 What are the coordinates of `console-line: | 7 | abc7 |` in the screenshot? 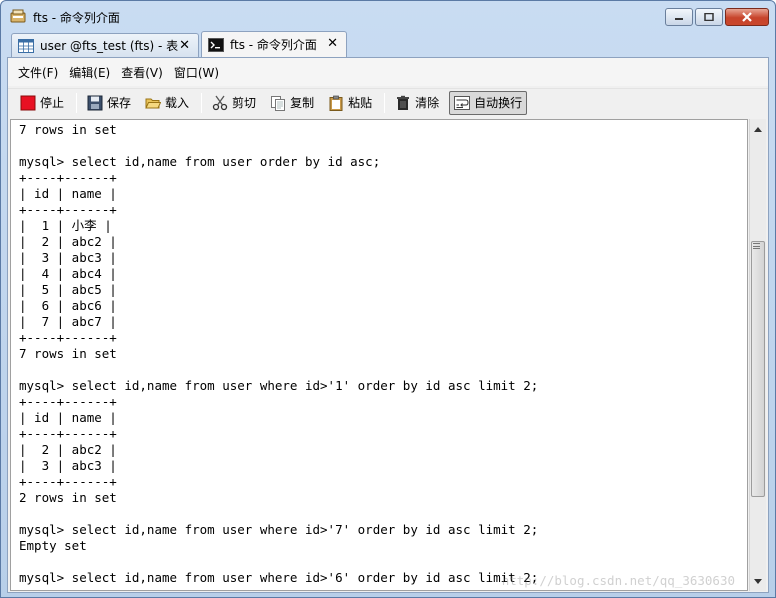 It's located at (68, 321).